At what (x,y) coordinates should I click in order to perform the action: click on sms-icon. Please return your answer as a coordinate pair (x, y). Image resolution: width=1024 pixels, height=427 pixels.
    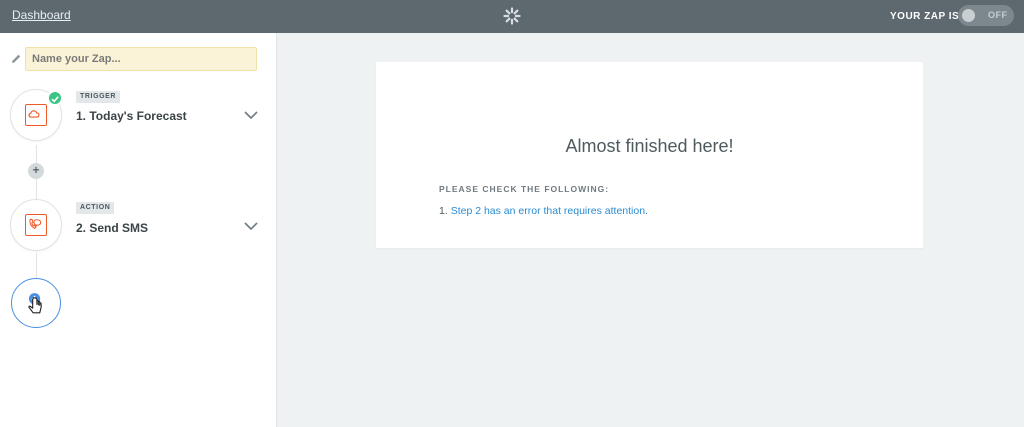
    Looking at the image, I should click on (36, 225).